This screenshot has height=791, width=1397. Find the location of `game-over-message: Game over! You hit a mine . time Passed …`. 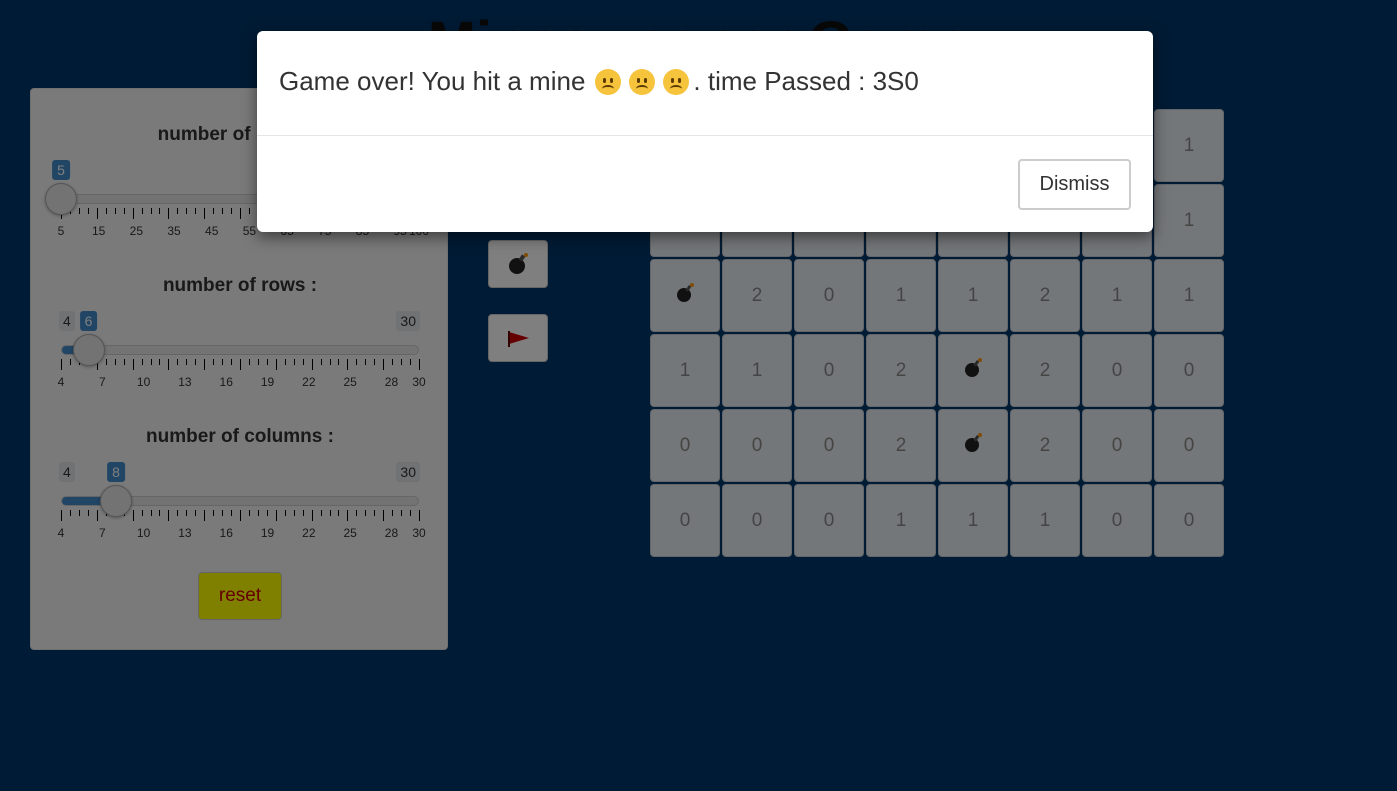

game-over-message: Game over! You hit a mine . time Passed … is located at coordinates (599, 81).